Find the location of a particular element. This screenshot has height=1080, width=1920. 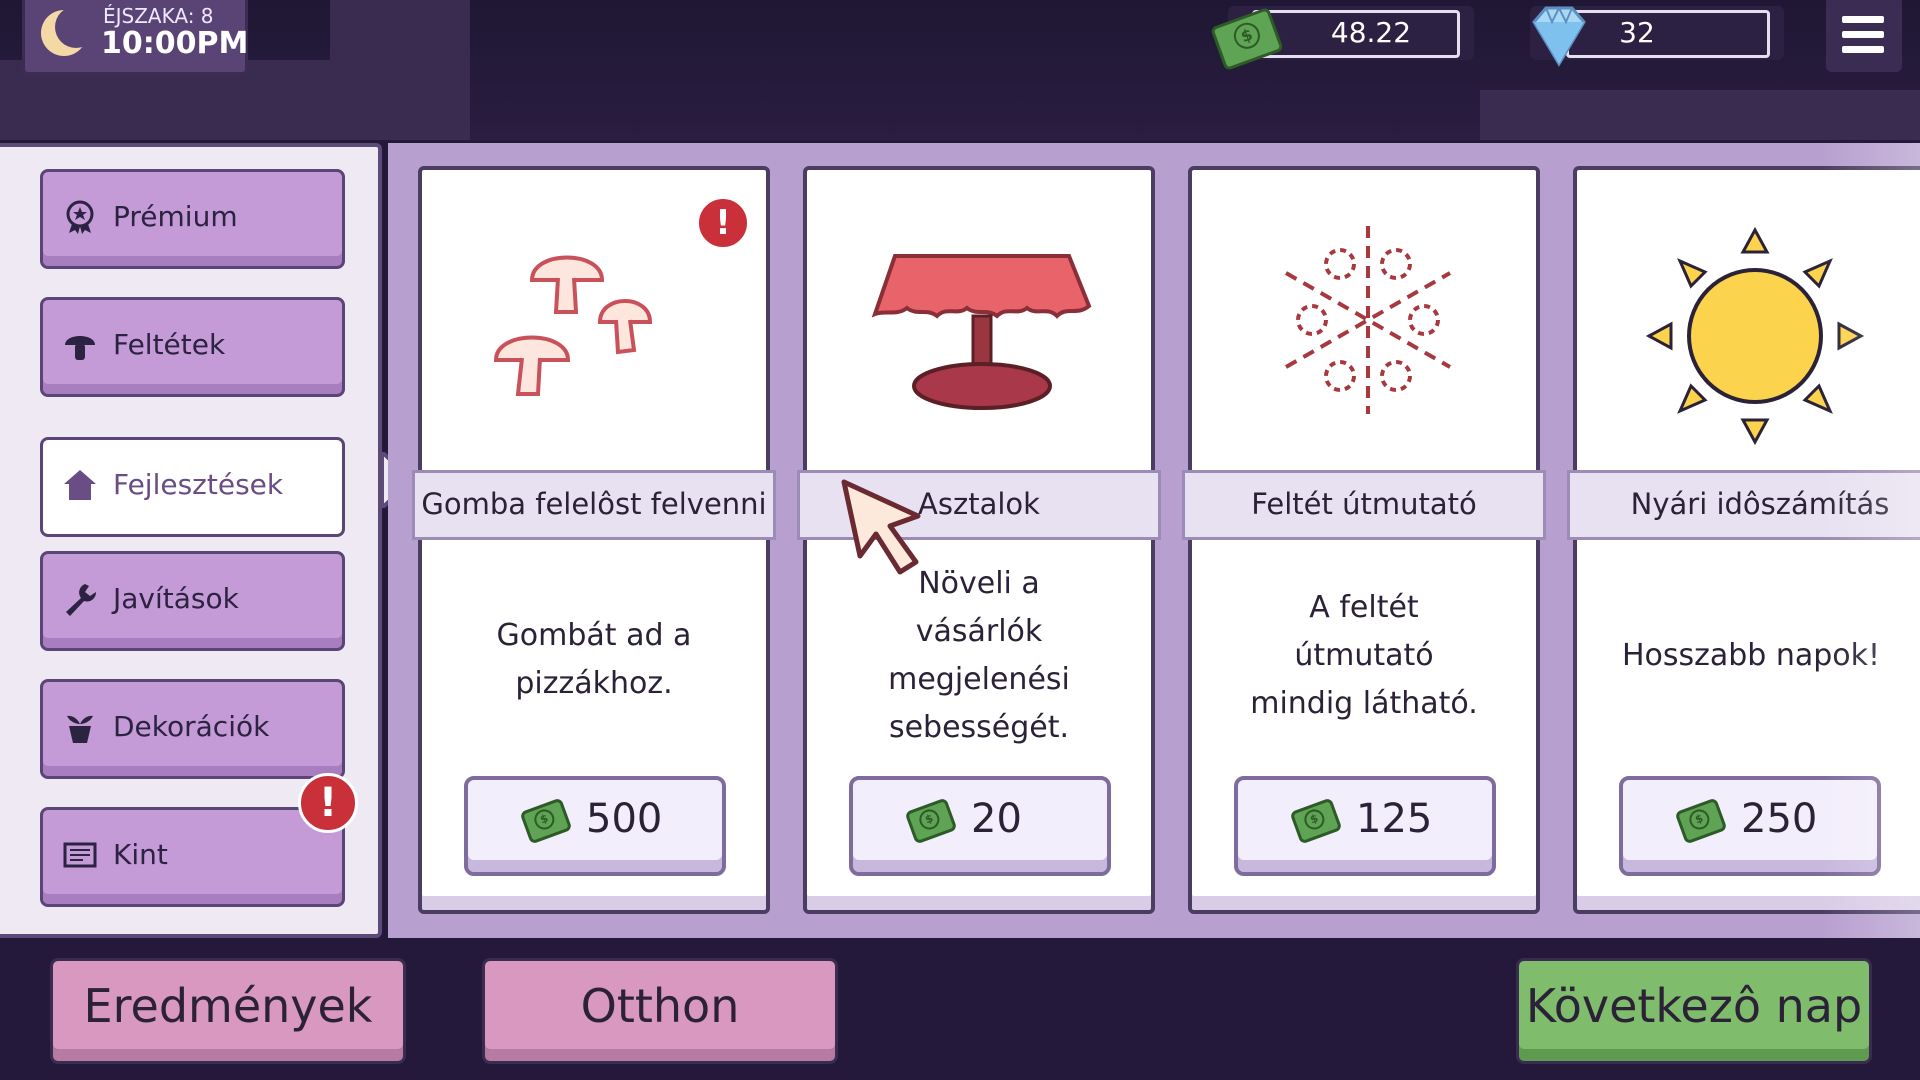

card-title-bar: Feltét útmutató is located at coordinates (1364, 505).